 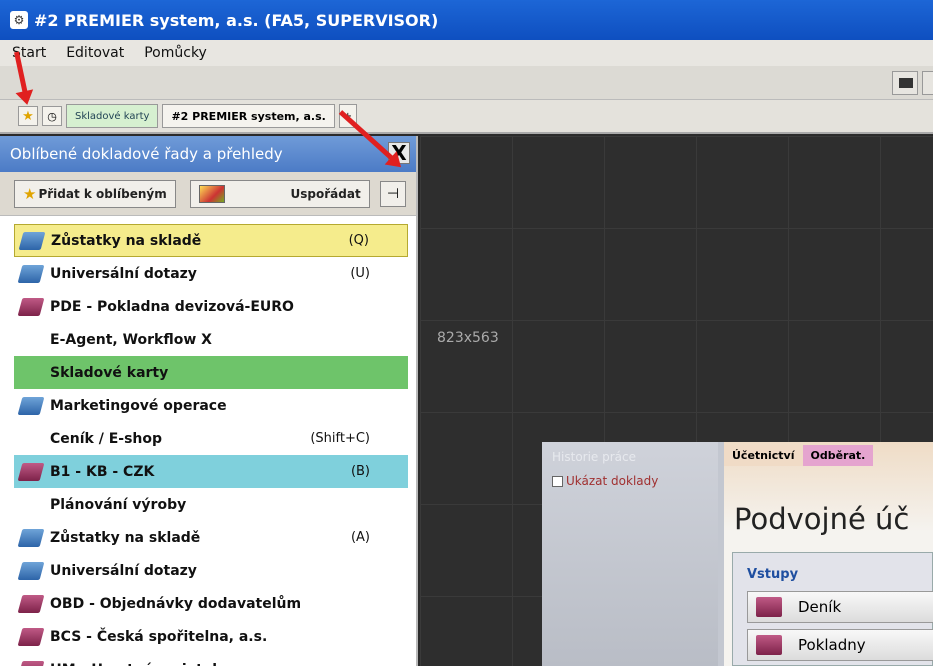 I want to click on history-title: Historie práce, so click(x=594, y=457).